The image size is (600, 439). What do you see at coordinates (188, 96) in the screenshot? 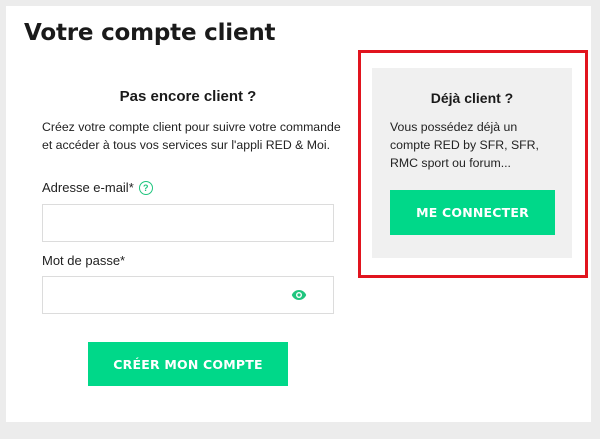
I see `signup-title: Pas encore client ?` at bounding box center [188, 96].